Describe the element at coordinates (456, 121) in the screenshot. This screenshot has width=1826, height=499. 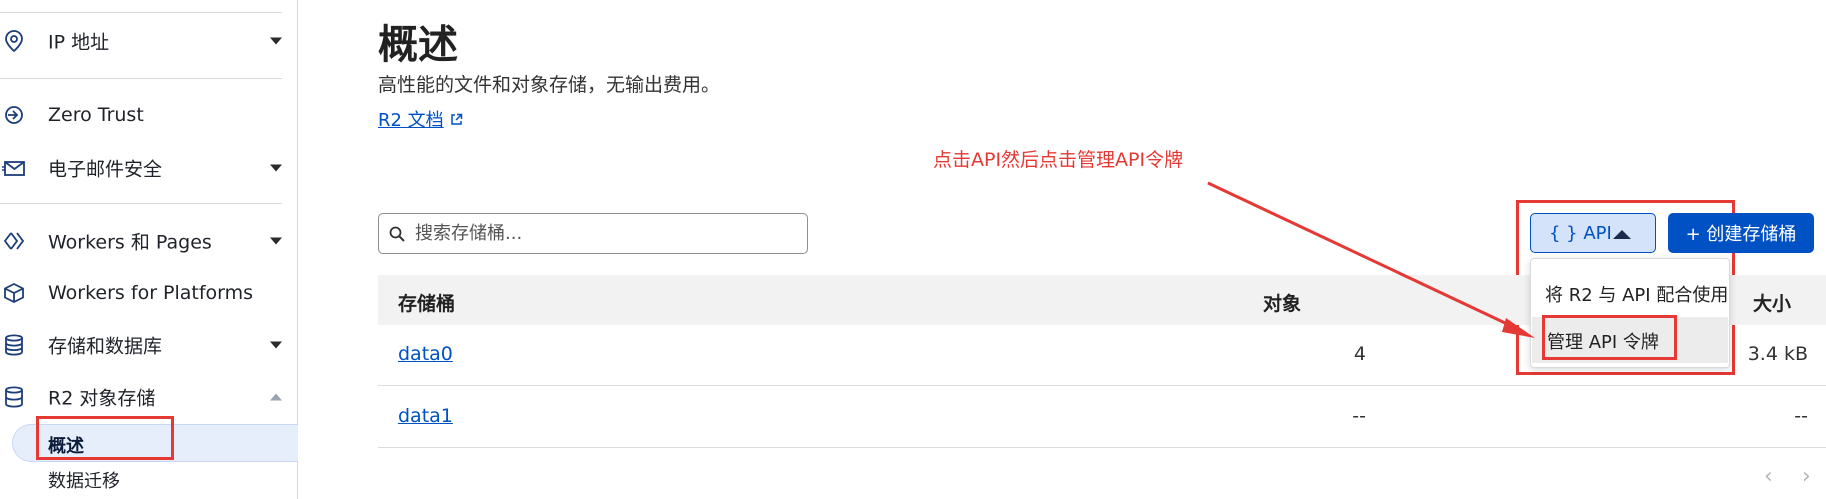
I see `external-link-icon` at that location.